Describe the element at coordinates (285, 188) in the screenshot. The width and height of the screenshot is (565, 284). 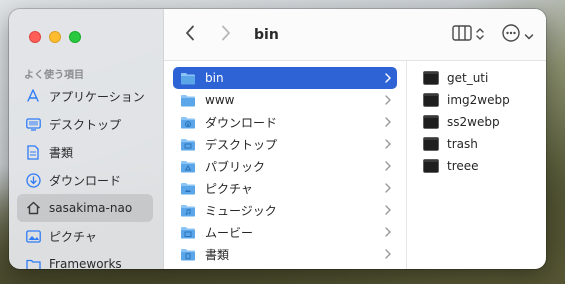
I see `list-item-pictures: ピクチャ` at that location.